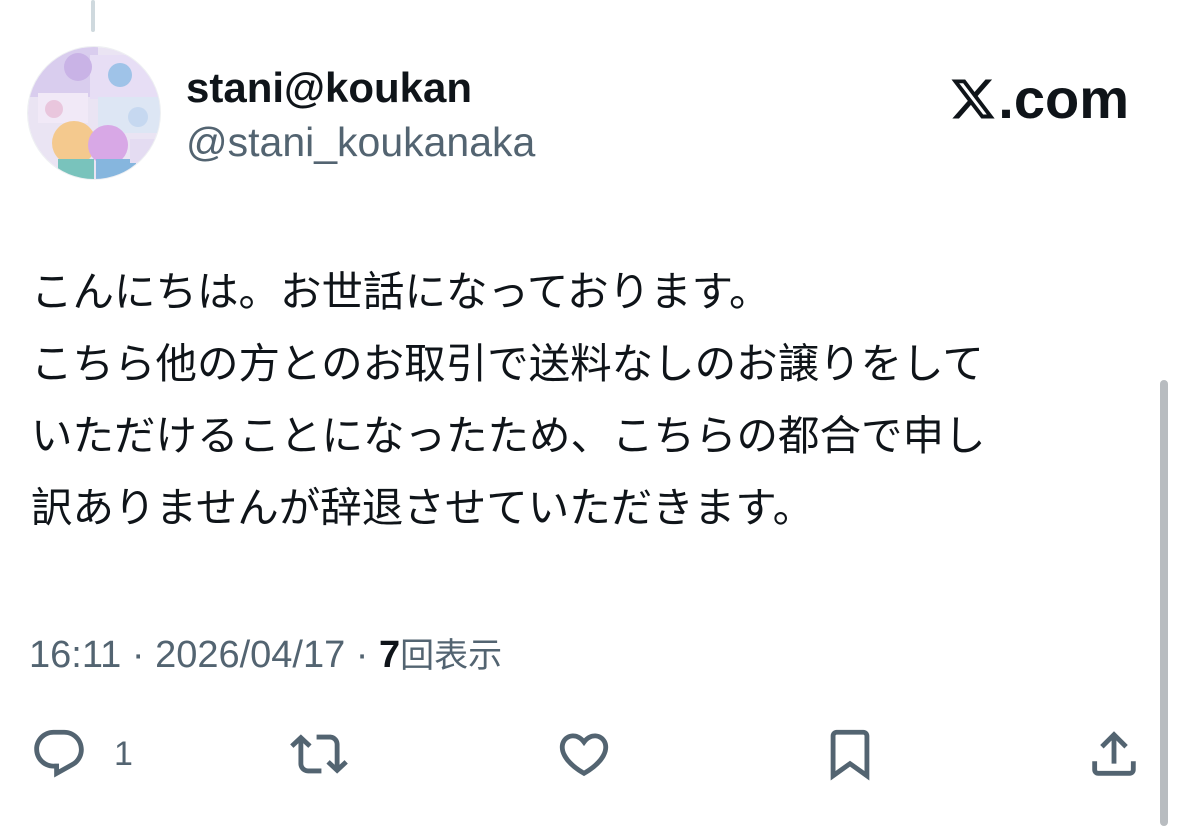 This screenshot has width=1179, height=826. What do you see at coordinates (59, 753) in the screenshot?
I see `reply-icon` at bounding box center [59, 753].